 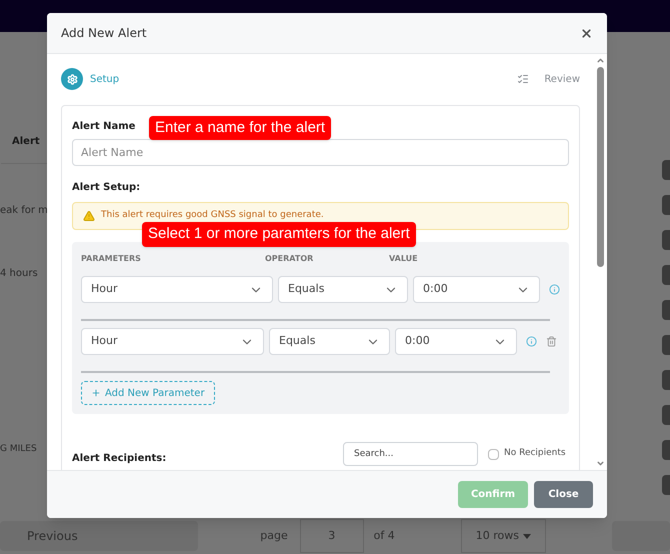 What do you see at coordinates (90, 79) in the screenshot?
I see `step-tab: Setup` at bounding box center [90, 79].